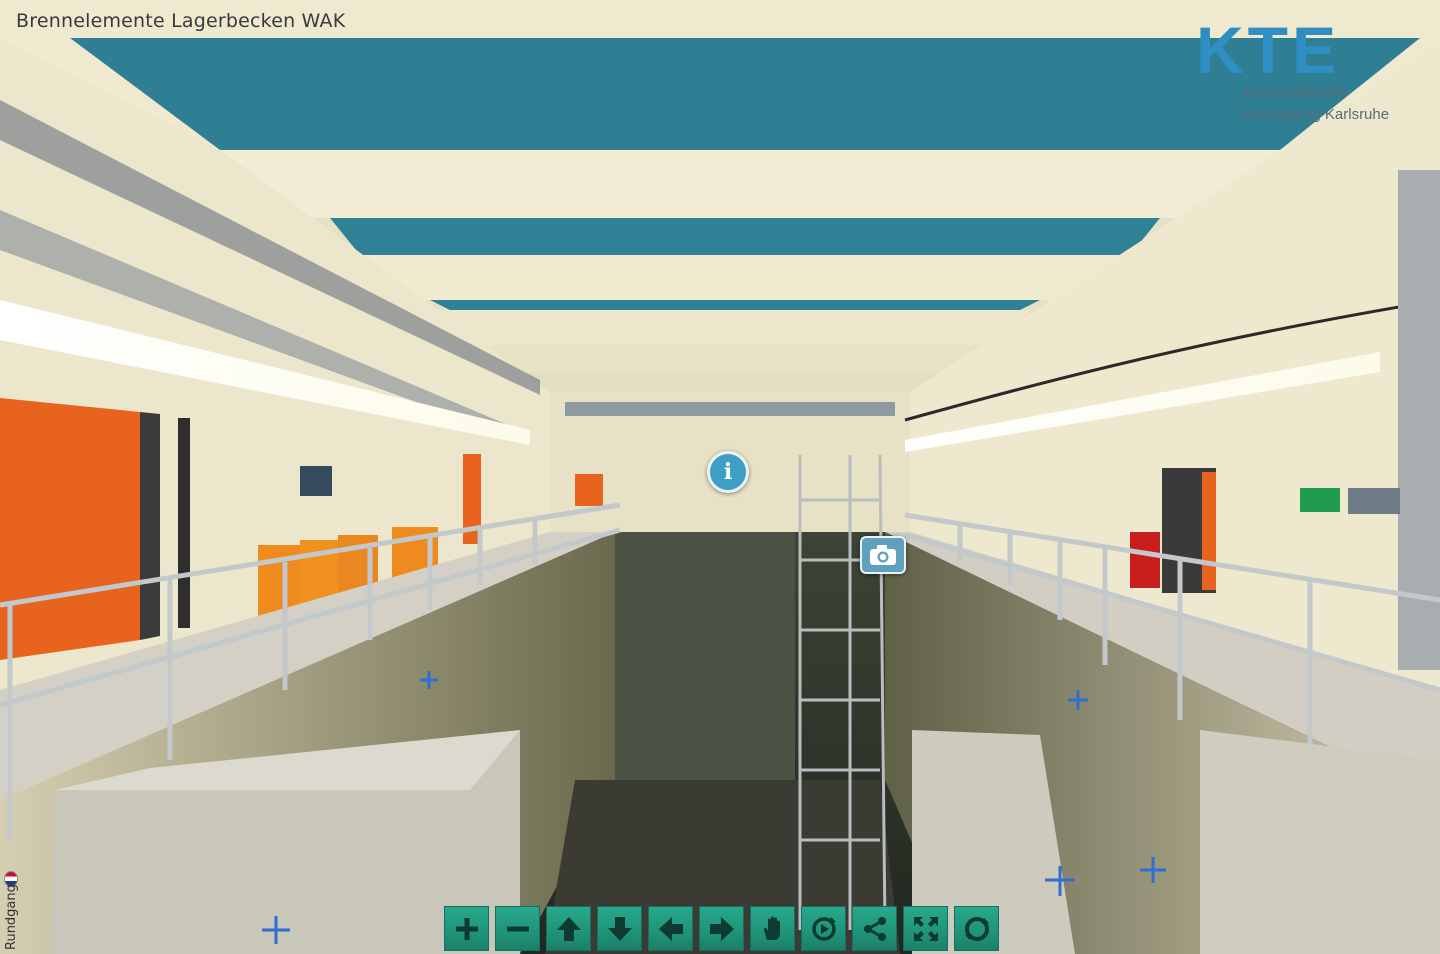 This screenshot has height=954, width=1440. What do you see at coordinates (316, 481) in the screenshot?
I see `picture-frame` at bounding box center [316, 481].